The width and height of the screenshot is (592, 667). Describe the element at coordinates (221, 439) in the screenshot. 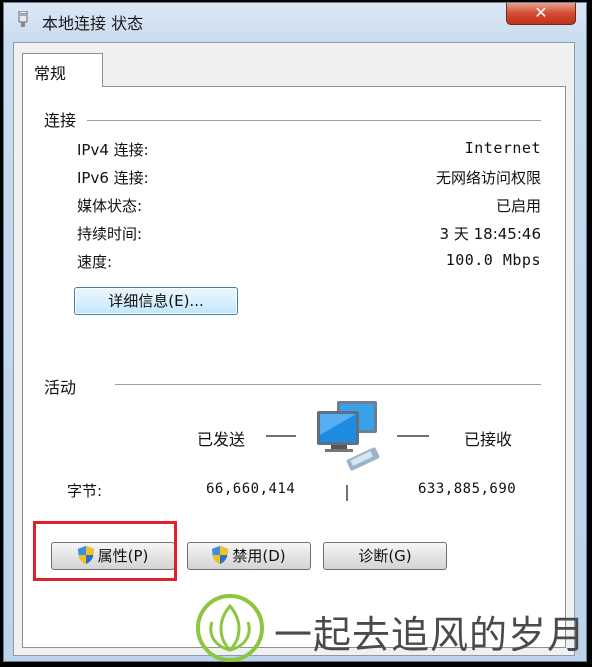

I see `sent-label: 已发送` at that location.